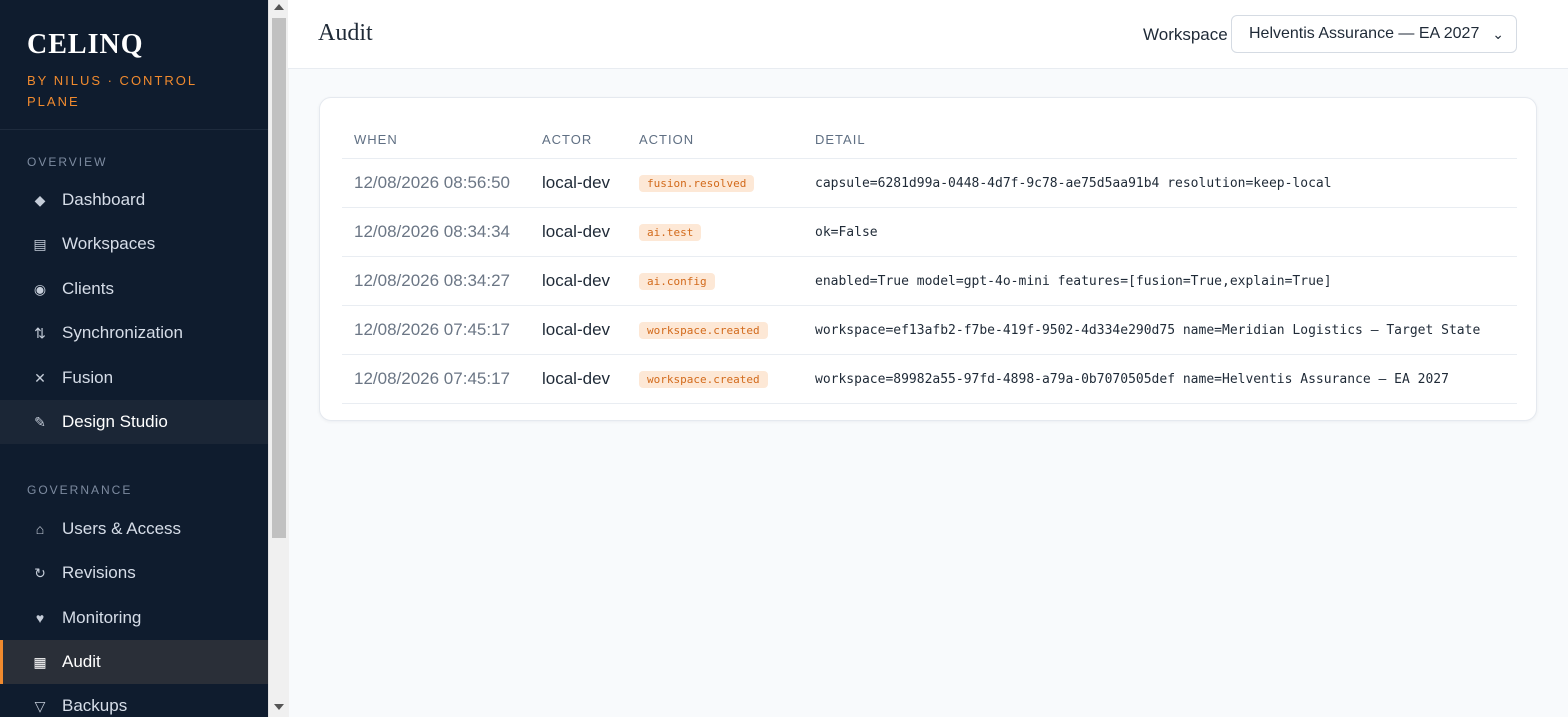  I want to click on sidebar-item-label: Design Studio, so click(115, 421).